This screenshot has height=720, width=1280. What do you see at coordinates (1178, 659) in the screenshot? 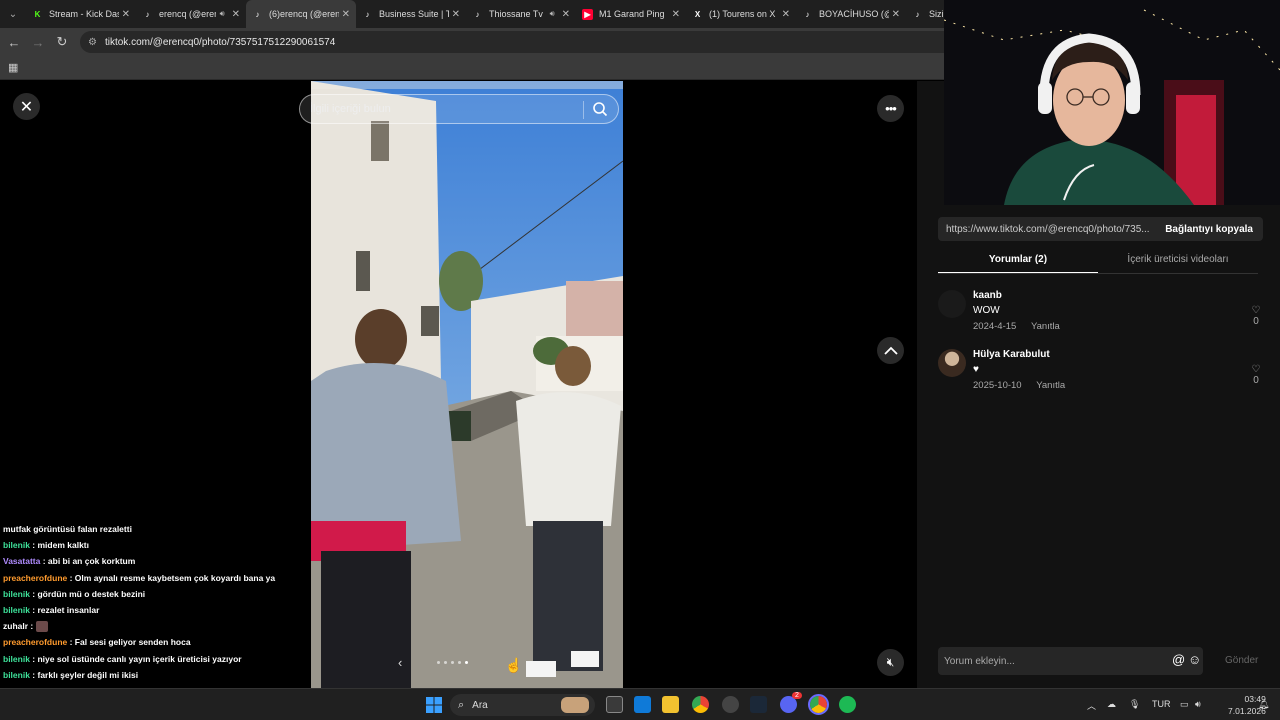
I see `mention-icon: @` at bounding box center [1178, 659].